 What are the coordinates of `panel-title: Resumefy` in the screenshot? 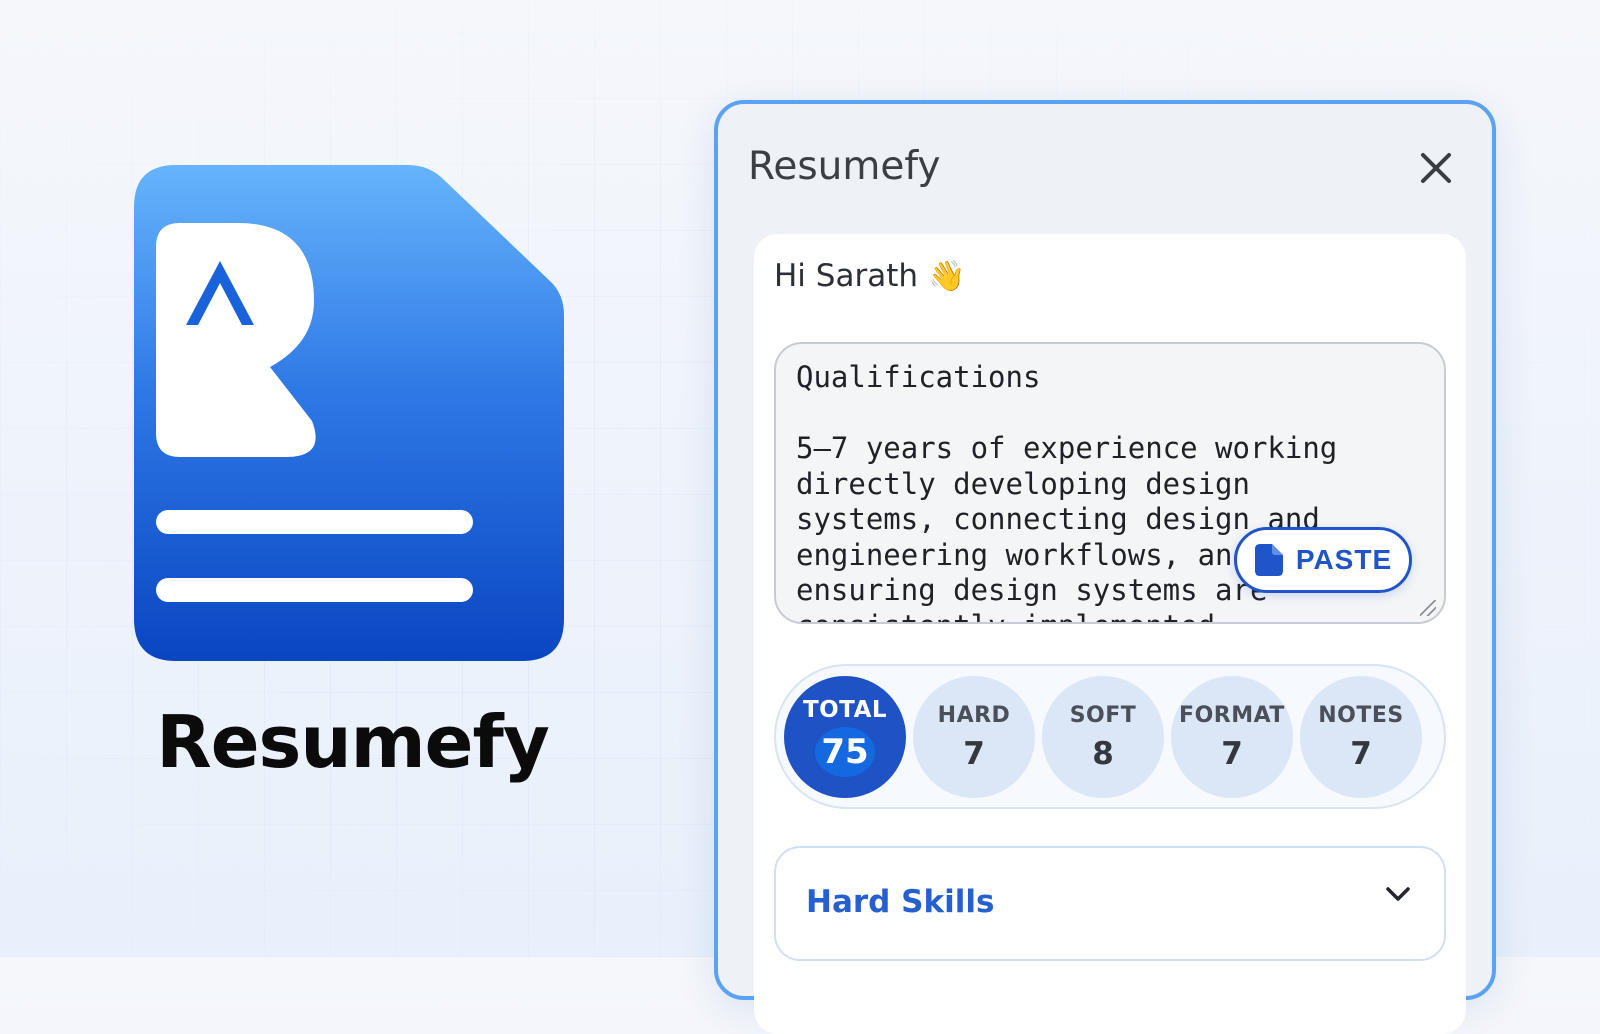 It's located at (844, 166).